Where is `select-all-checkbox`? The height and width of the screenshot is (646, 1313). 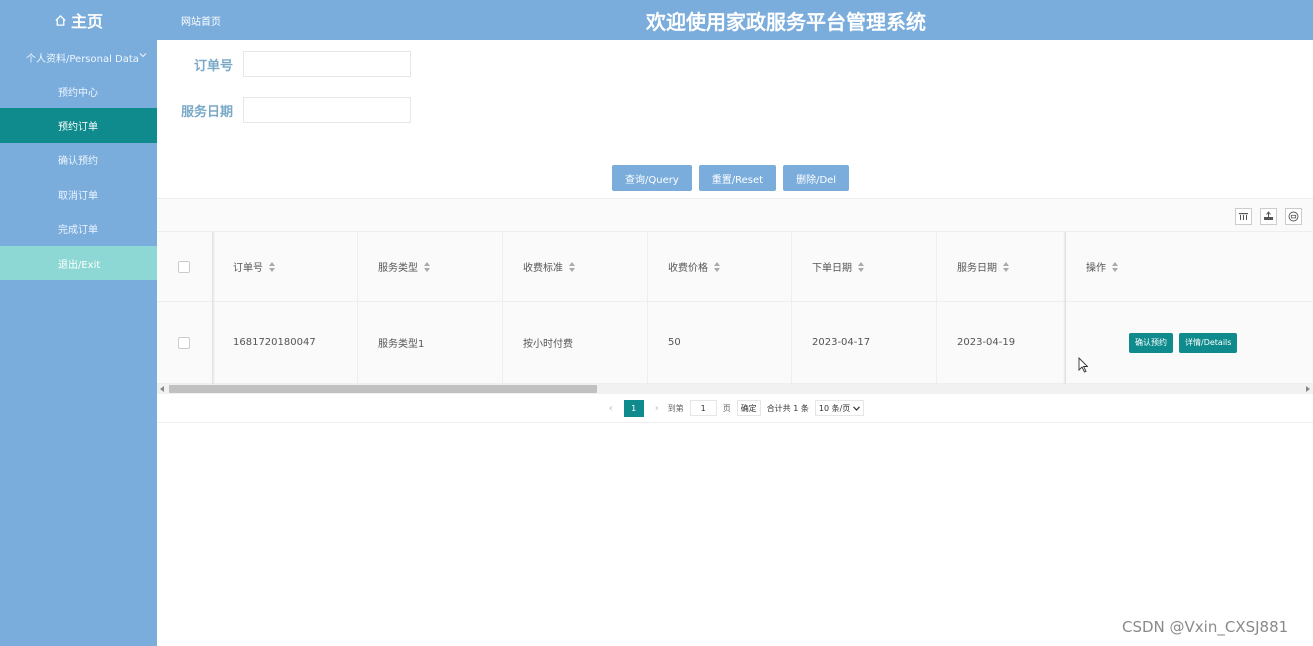
select-all-checkbox is located at coordinates (184, 266).